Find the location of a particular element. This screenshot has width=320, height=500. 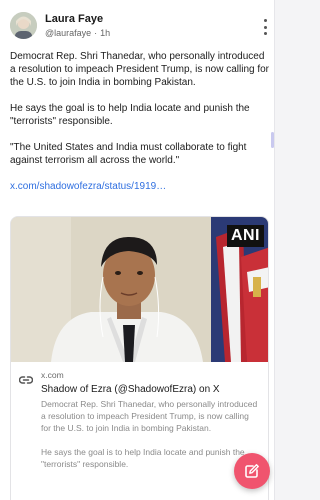

compose-button is located at coordinates (252, 471).